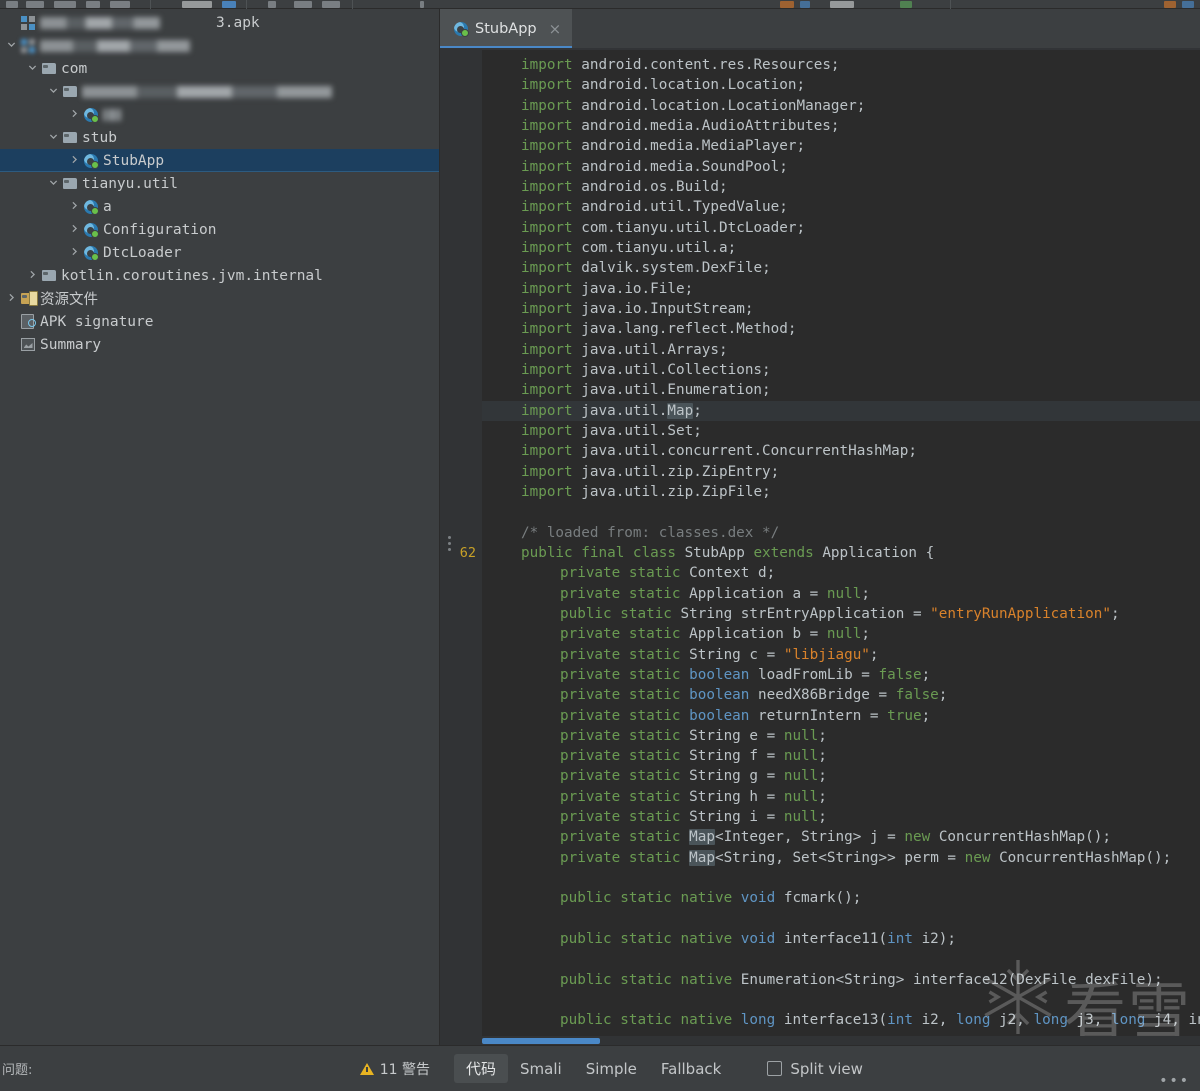 The image size is (1200, 1091). I want to click on tree-item: APK signature, so click(219, 321).